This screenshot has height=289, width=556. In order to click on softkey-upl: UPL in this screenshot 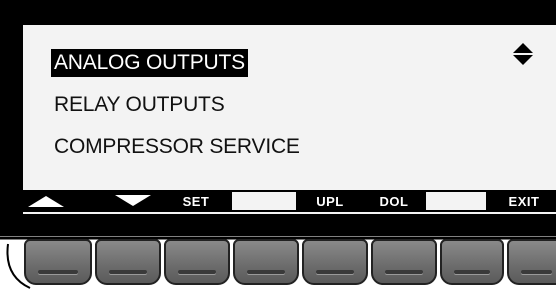, I will do `click(330, 201)`.